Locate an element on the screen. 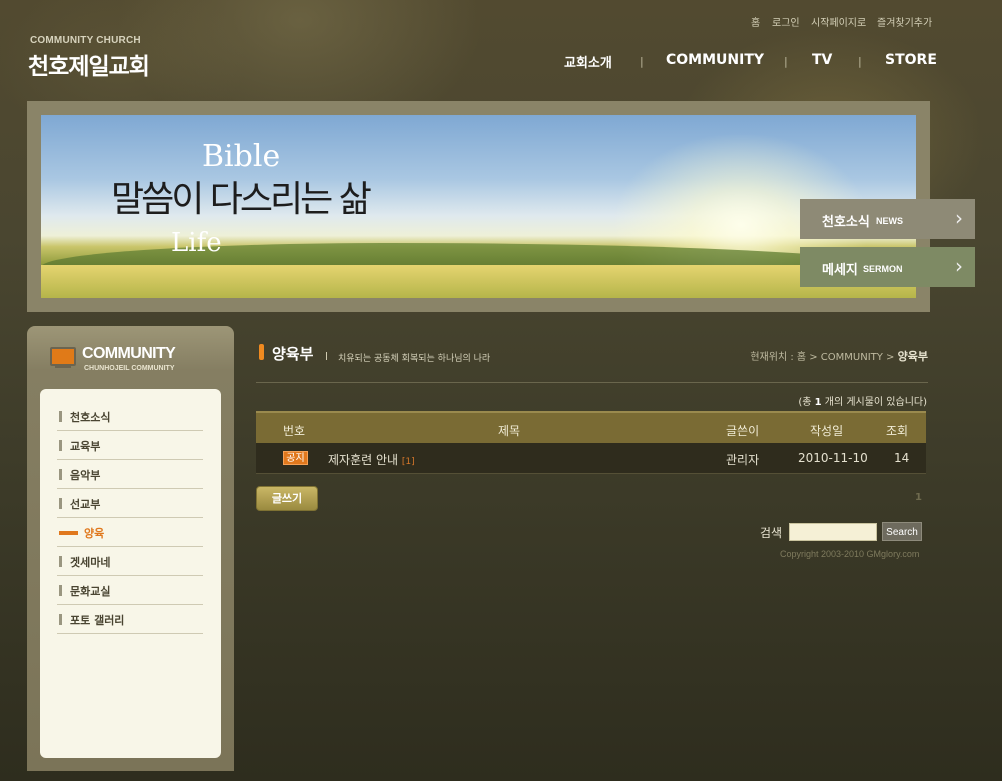  sidebar-item-news: 천호소식 is located at coordinates (130, 416).